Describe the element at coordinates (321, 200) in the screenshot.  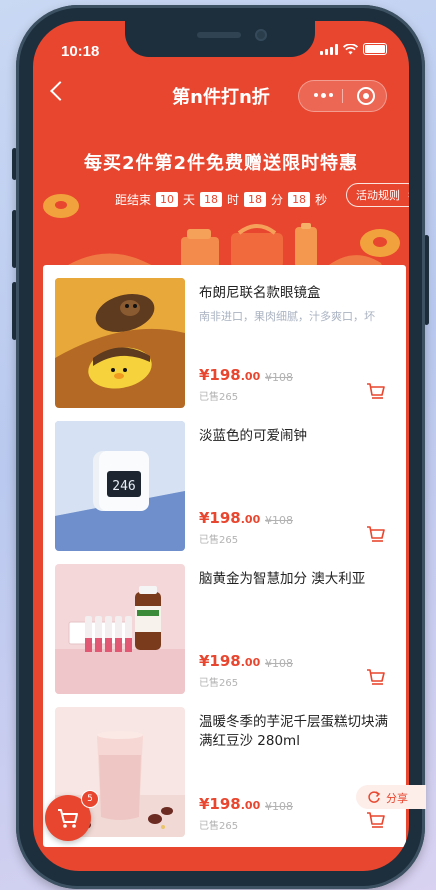
I see `countdown-seconds-unit: 秒` at that location.